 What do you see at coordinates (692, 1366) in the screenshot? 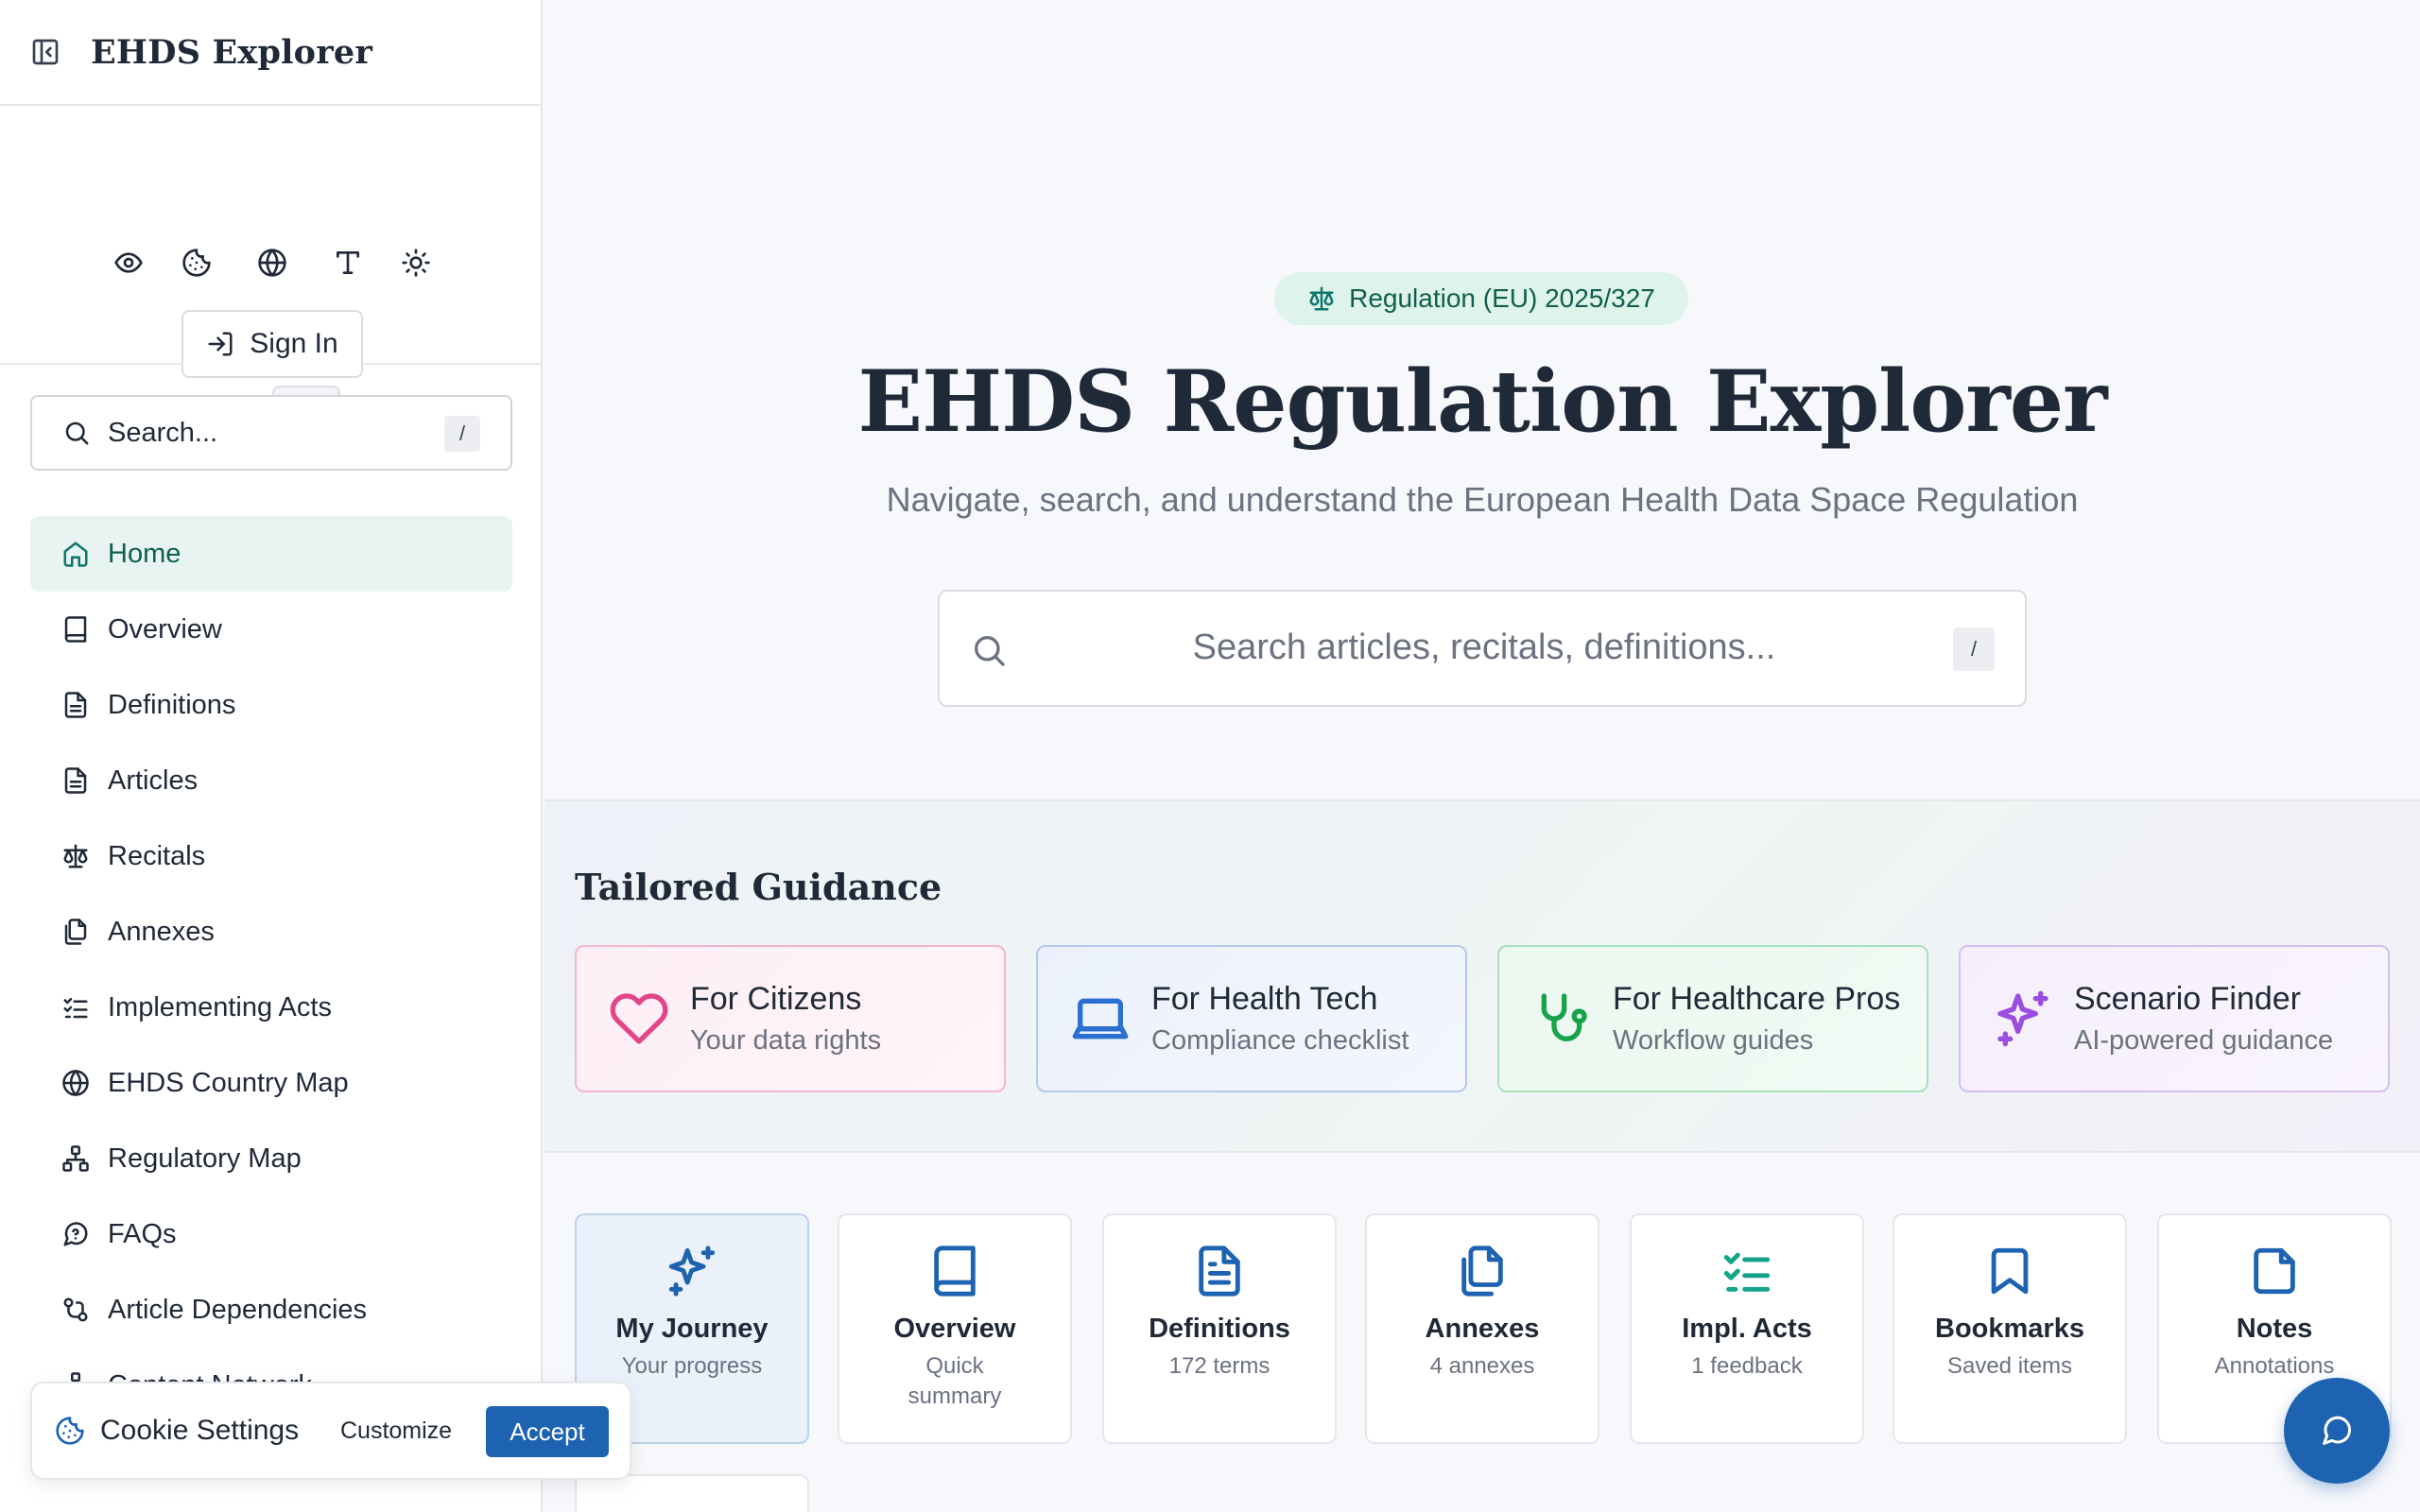
I see `quick-card-subtitle: Your progress` at bounding box center [692, 1366].